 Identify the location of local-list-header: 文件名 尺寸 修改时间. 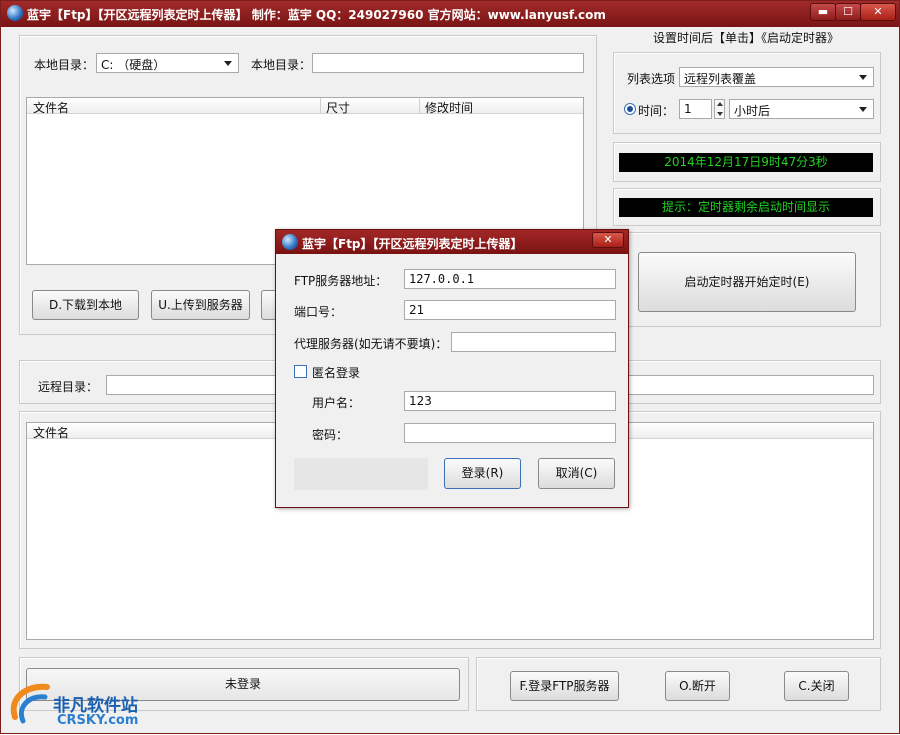
(305, 107).